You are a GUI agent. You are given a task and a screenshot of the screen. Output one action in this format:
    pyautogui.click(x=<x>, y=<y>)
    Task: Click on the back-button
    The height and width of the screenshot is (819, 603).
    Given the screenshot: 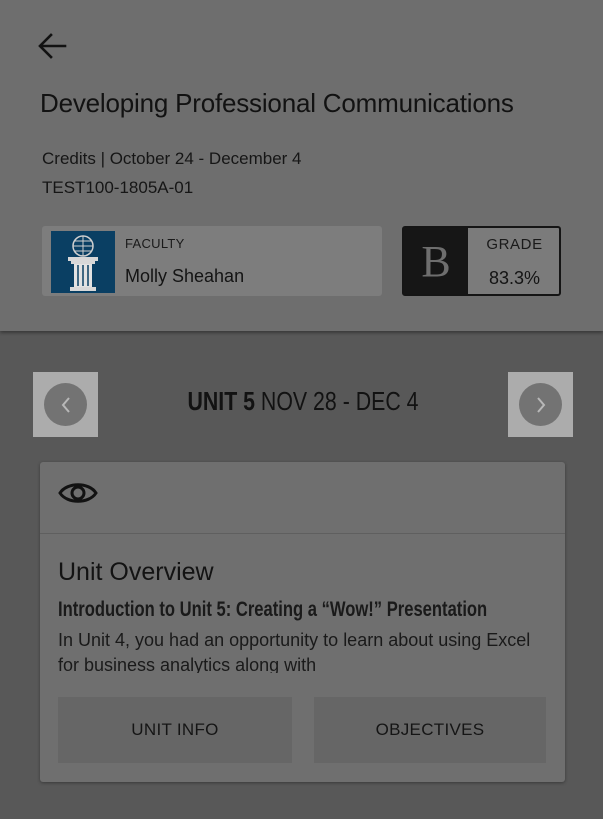 What is the action you would take?
    pyautogui.click(x=52, y=46)
    